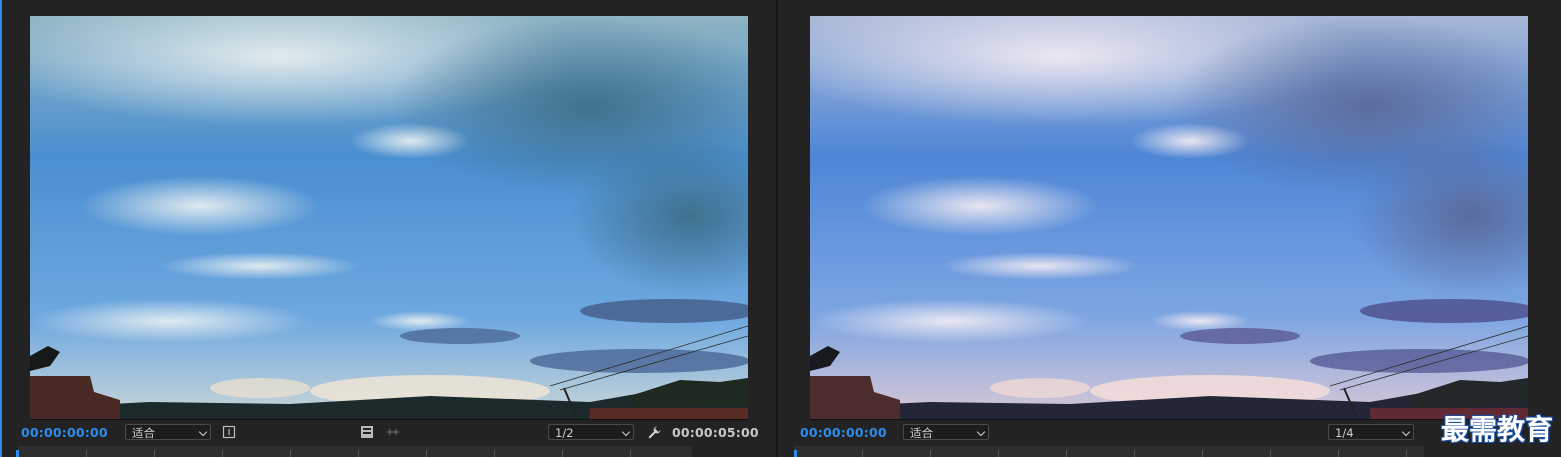 The height and width of the screenshot is (457, 1561). What do you see at coordinates (843, 432) in the screenshot?
I see `program-current-timecode: 00:00:00:00` at bounding box center [843, 432].